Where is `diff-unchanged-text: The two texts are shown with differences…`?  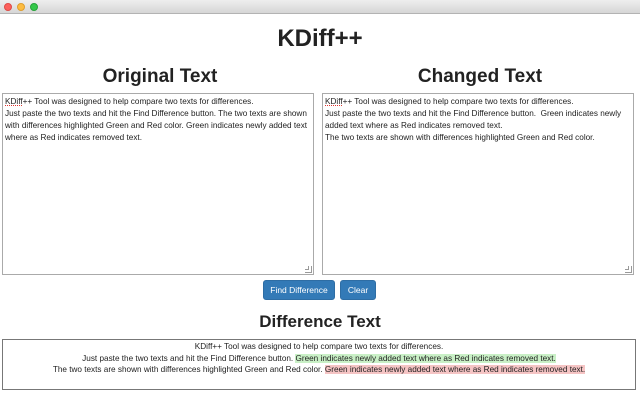 diff-unchanged-text: The two texts are shown with differences… is located at coordinates (187, 369).